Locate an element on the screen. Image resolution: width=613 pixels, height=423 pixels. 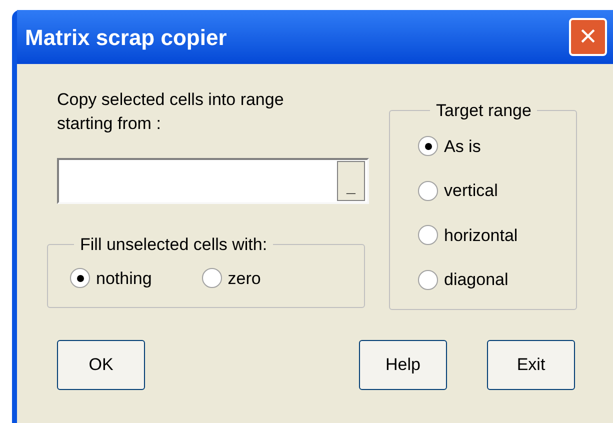
window-title: Matrix scrap copier is located at coordinates (126, 38).